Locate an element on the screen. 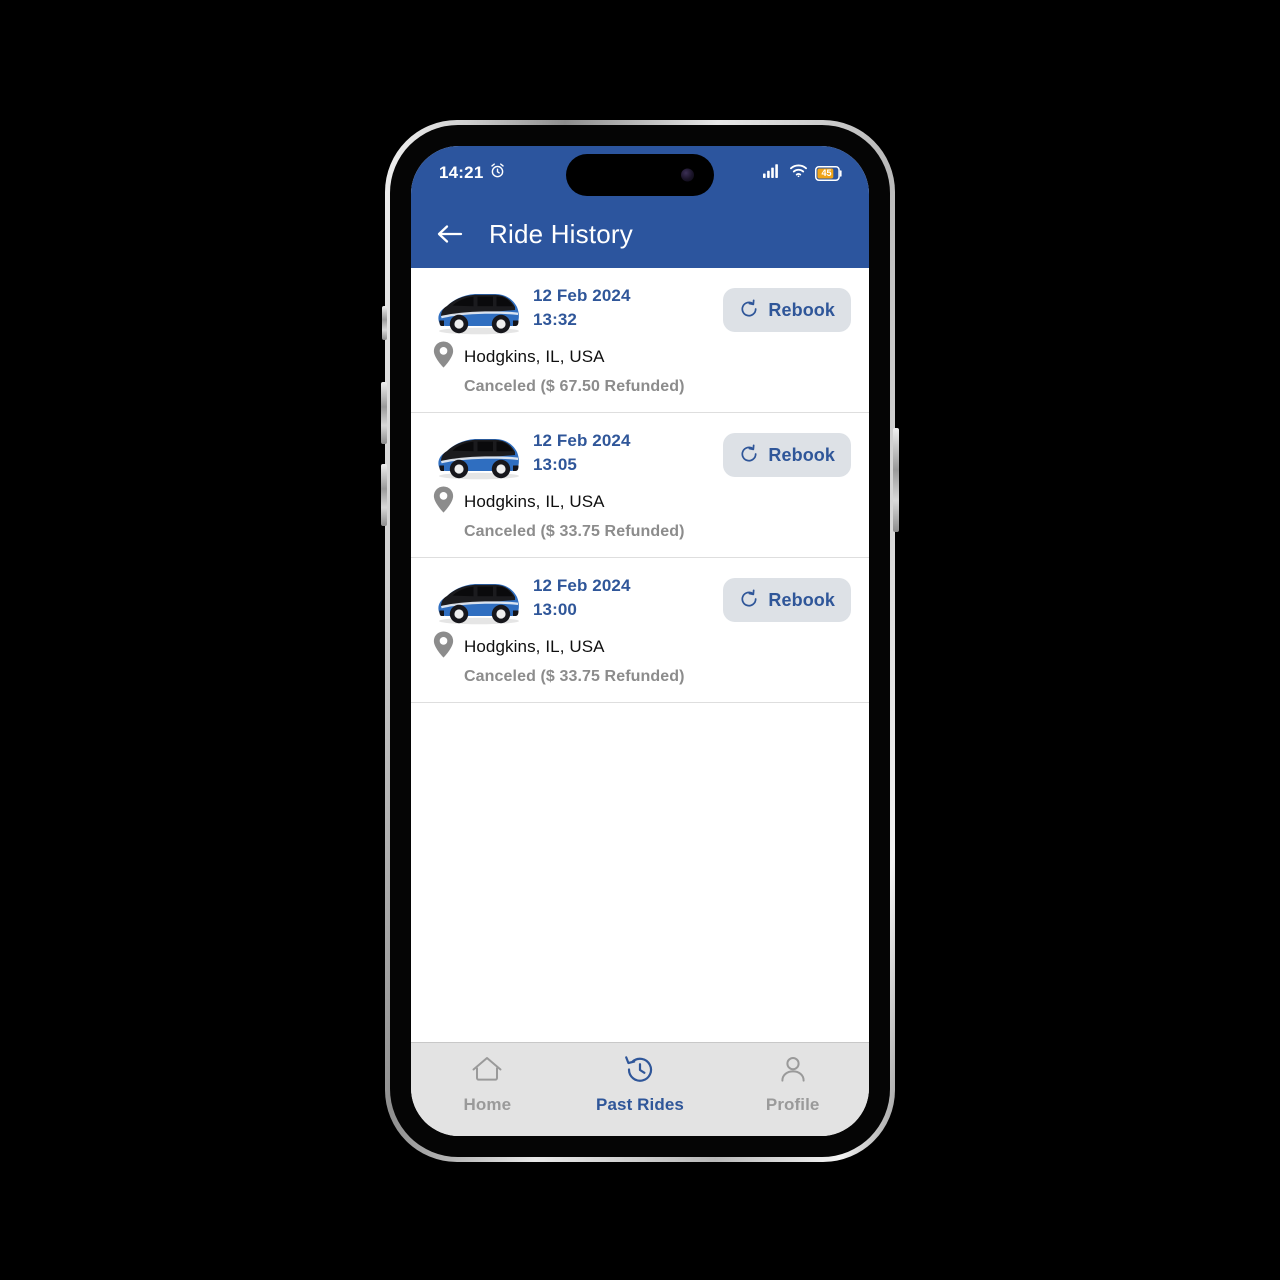  ride-datetime: 12 Feb 2024 13:05 is located at coordinates (624, 452).